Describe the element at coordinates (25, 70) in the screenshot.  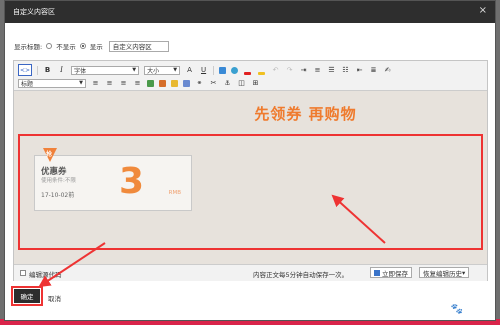
I see `source-icon: <>` at that location.